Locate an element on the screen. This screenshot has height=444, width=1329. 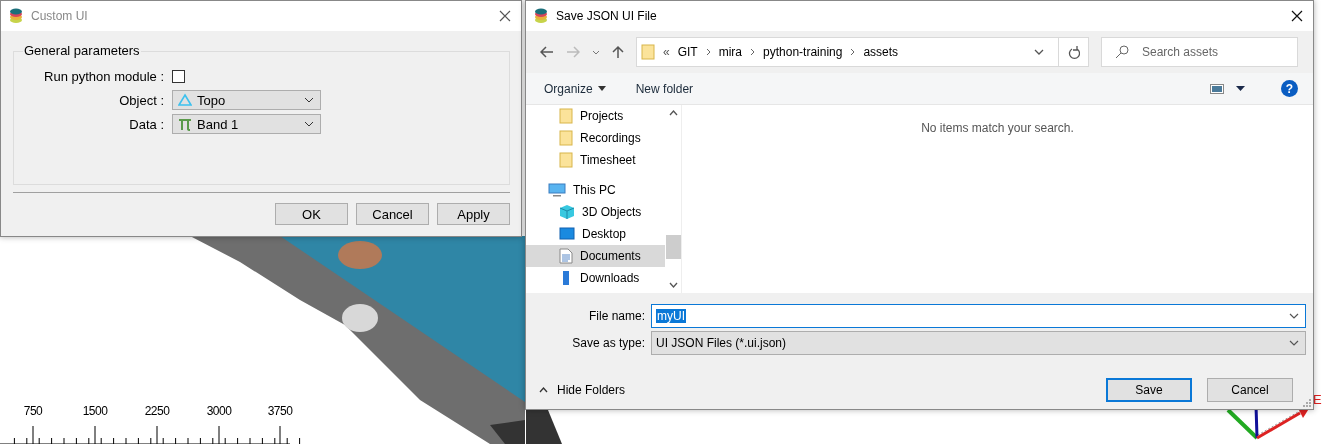
window-title: Custom UI is located at coordinates (59, 16).